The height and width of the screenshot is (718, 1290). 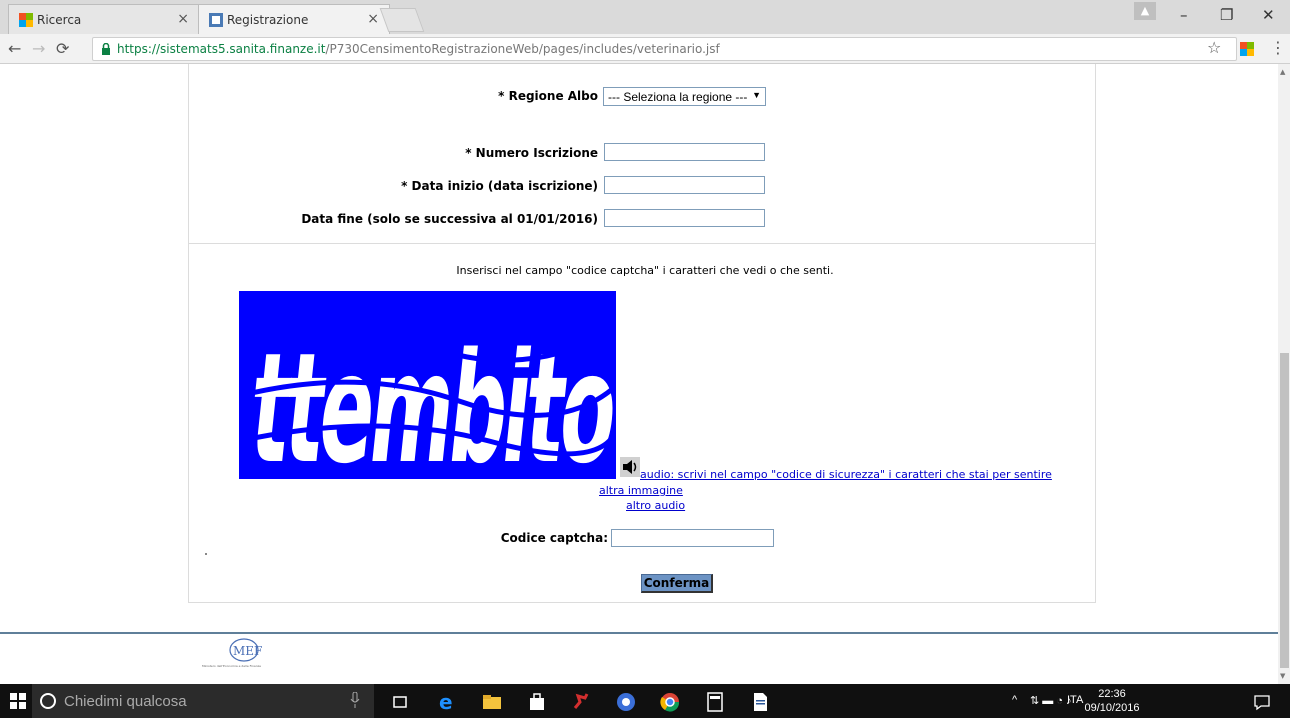 I want to click on tab-ricerca: Ricerca ×, so click(x=104, y=19).